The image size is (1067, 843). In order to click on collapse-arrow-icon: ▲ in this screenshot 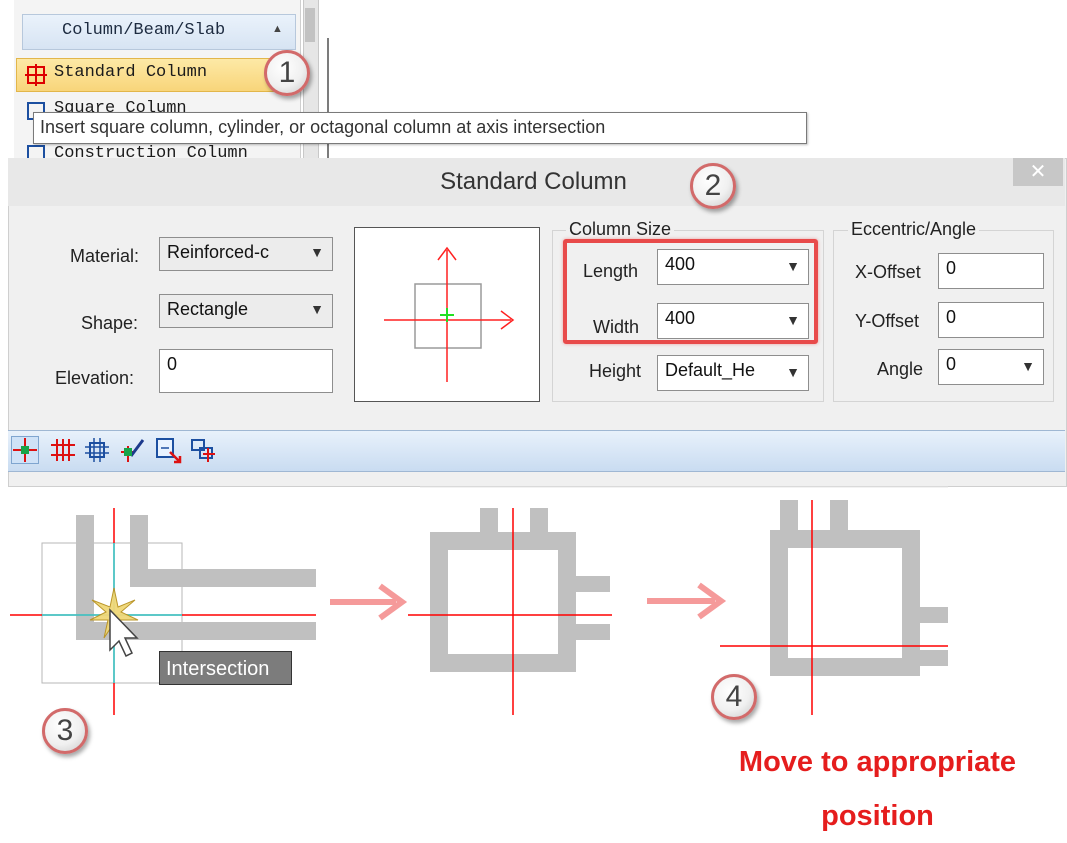, I will do `click(277, 29)`.